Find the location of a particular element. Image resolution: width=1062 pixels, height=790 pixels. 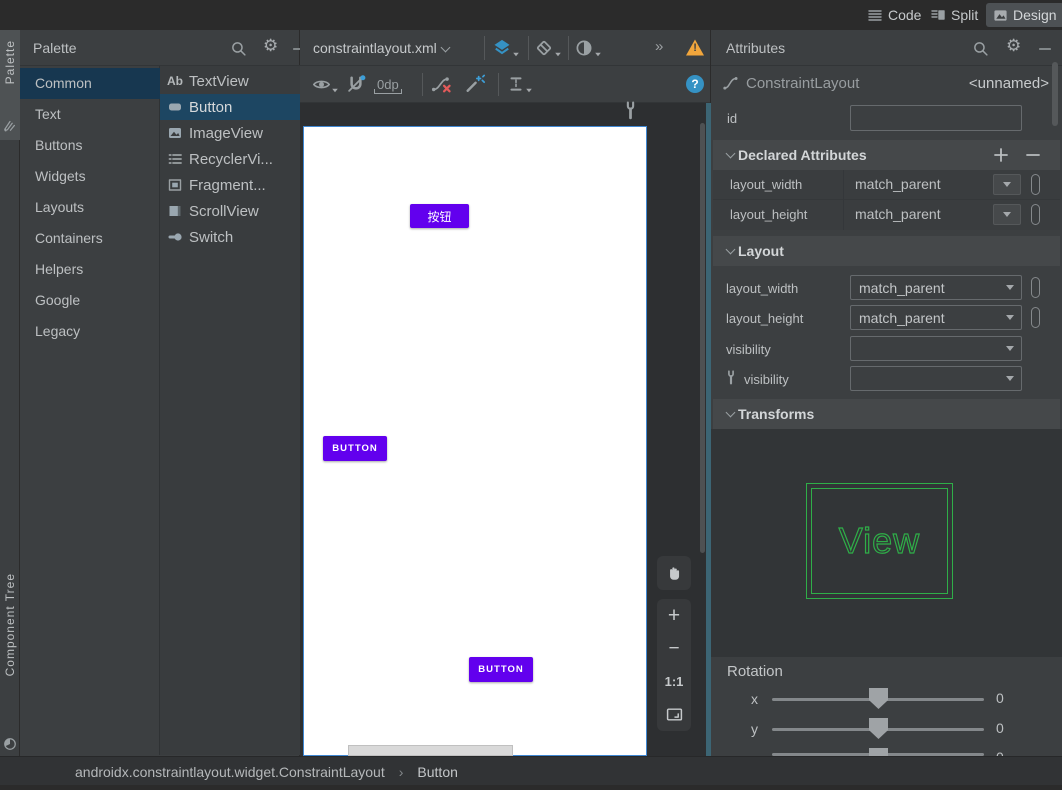

selected-component-row: ConstraintLayout <unnamed> is located at coordinates (886, 83).